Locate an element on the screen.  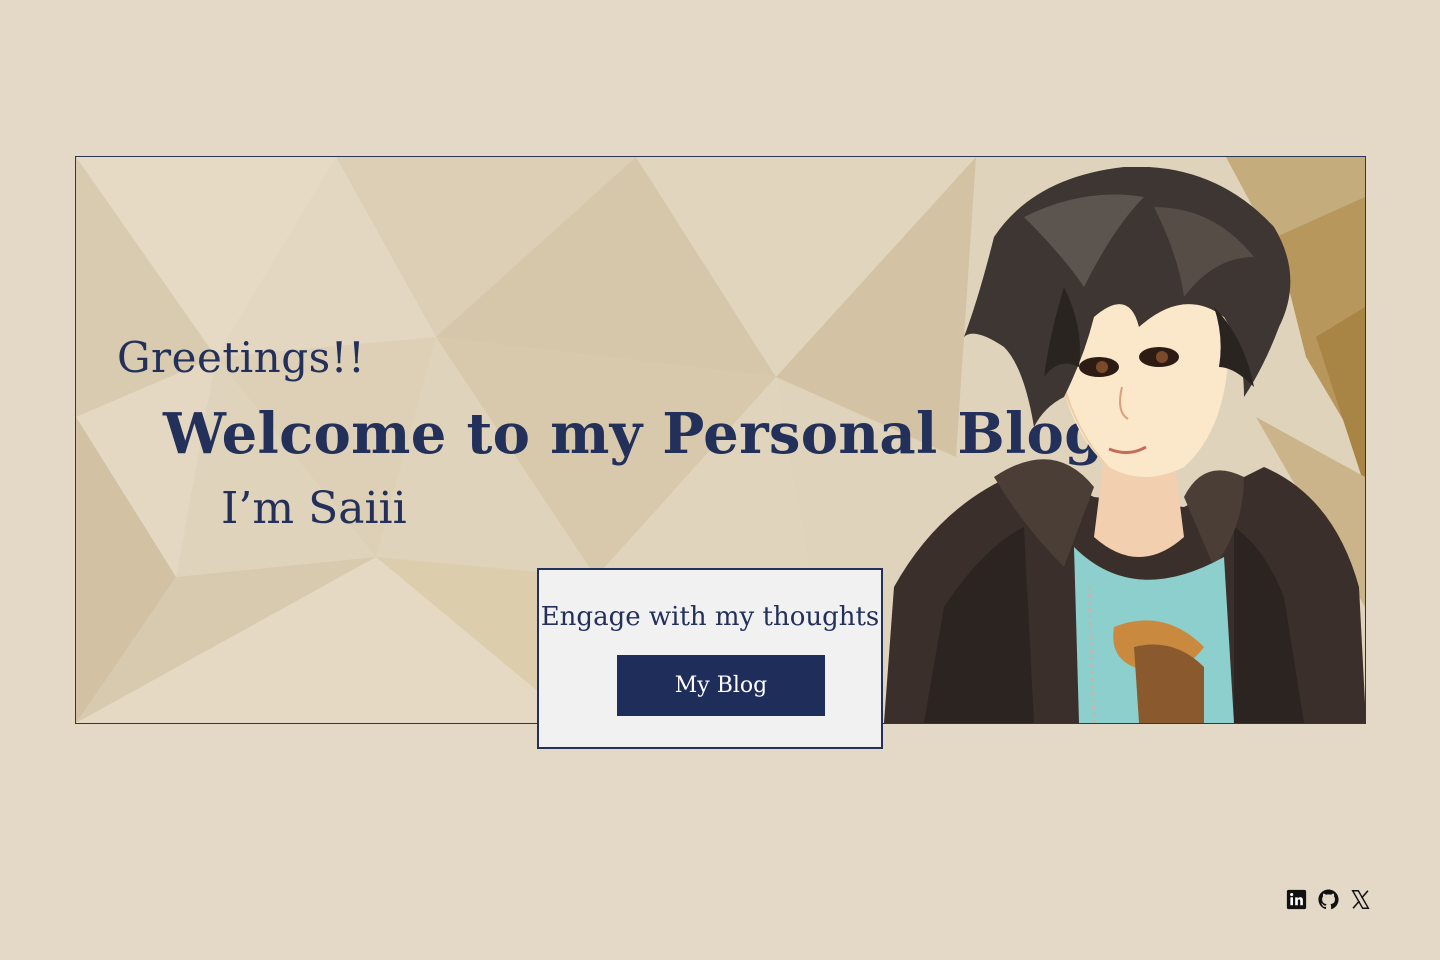
social-links is located at coordinates (1328, 899).